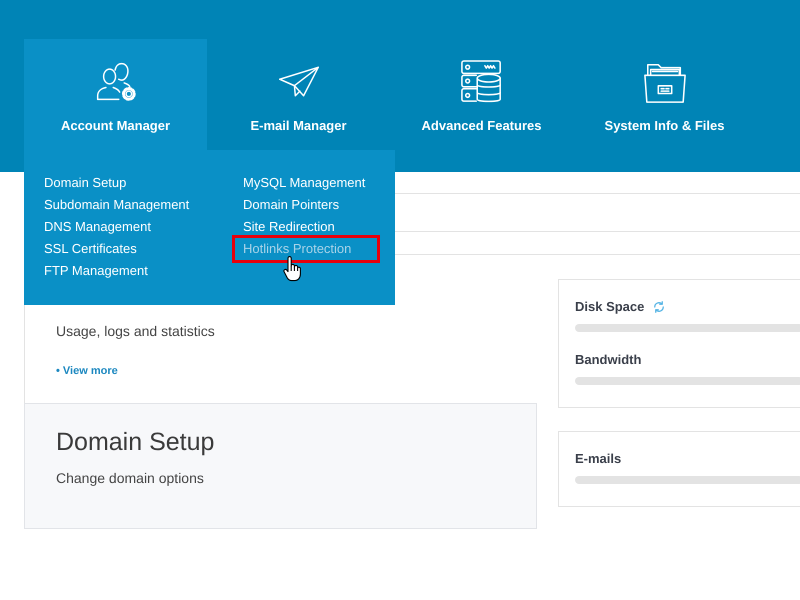 Image resolution: width=800 pixels, height=600 pixels. What do you see at coordinates (304, 183) in the screenshot?
I see `menu-link: MySQL Management` at bounding box center [304, 183].